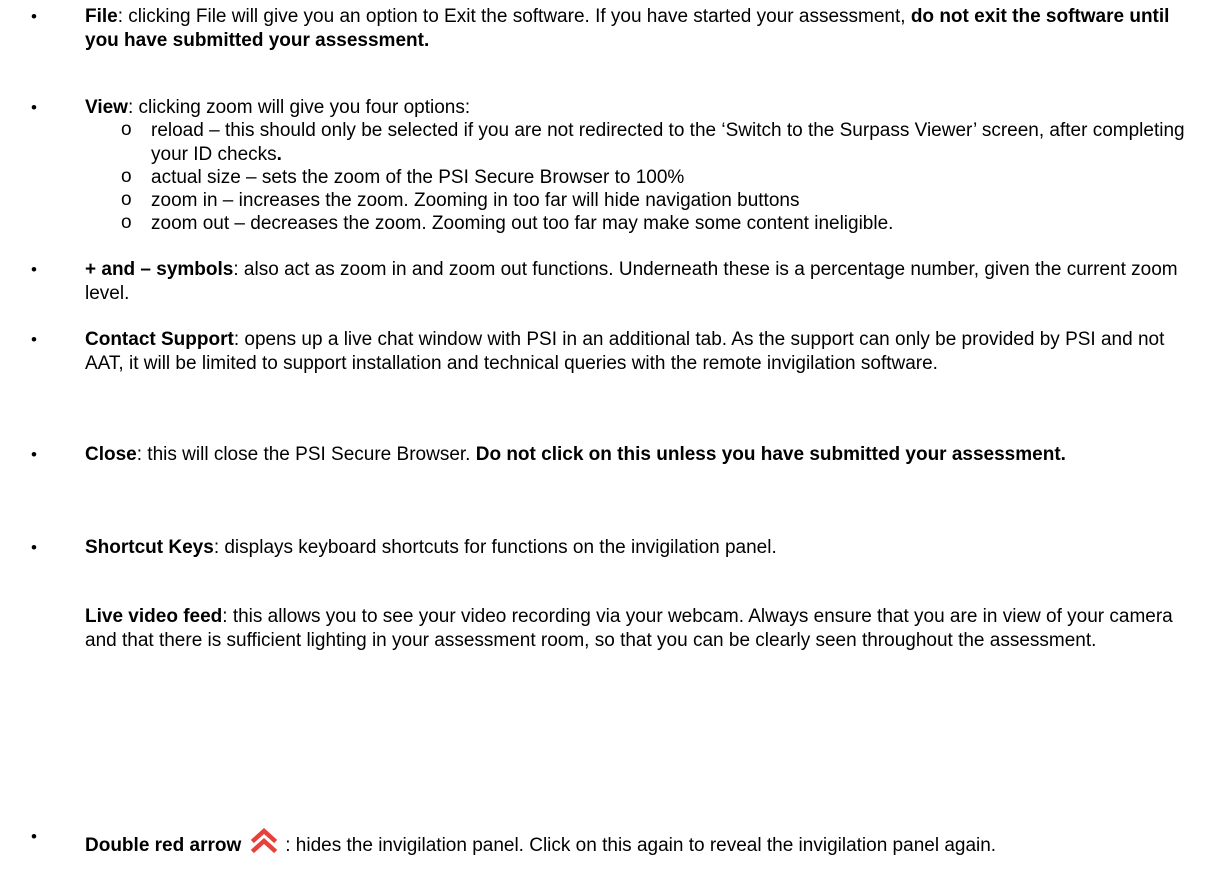 This screenshot has width=1217, height=879. Describe the element at coordinates (279, 154) in the screenshot. I see `reload-period: .` at that location.